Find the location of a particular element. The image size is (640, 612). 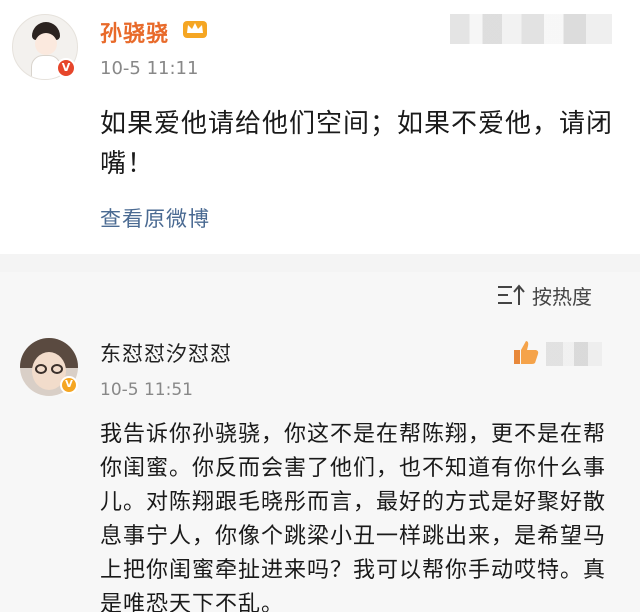

avatar-face is located at coordinates (46, 44).